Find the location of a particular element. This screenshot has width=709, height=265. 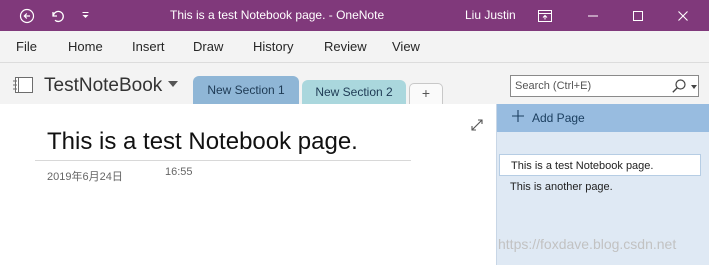

page-list-item: This is a test Notebook page. is located at coordinates (600, 165).